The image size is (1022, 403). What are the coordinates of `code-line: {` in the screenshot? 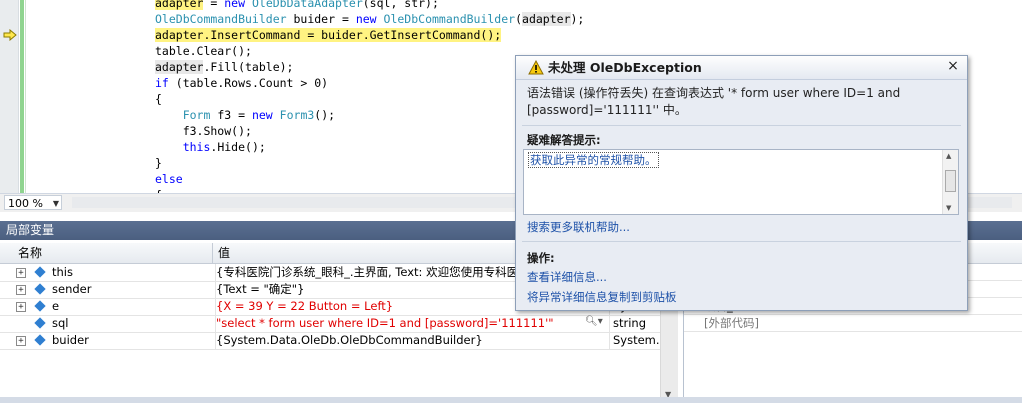 It's located at (158, 99).